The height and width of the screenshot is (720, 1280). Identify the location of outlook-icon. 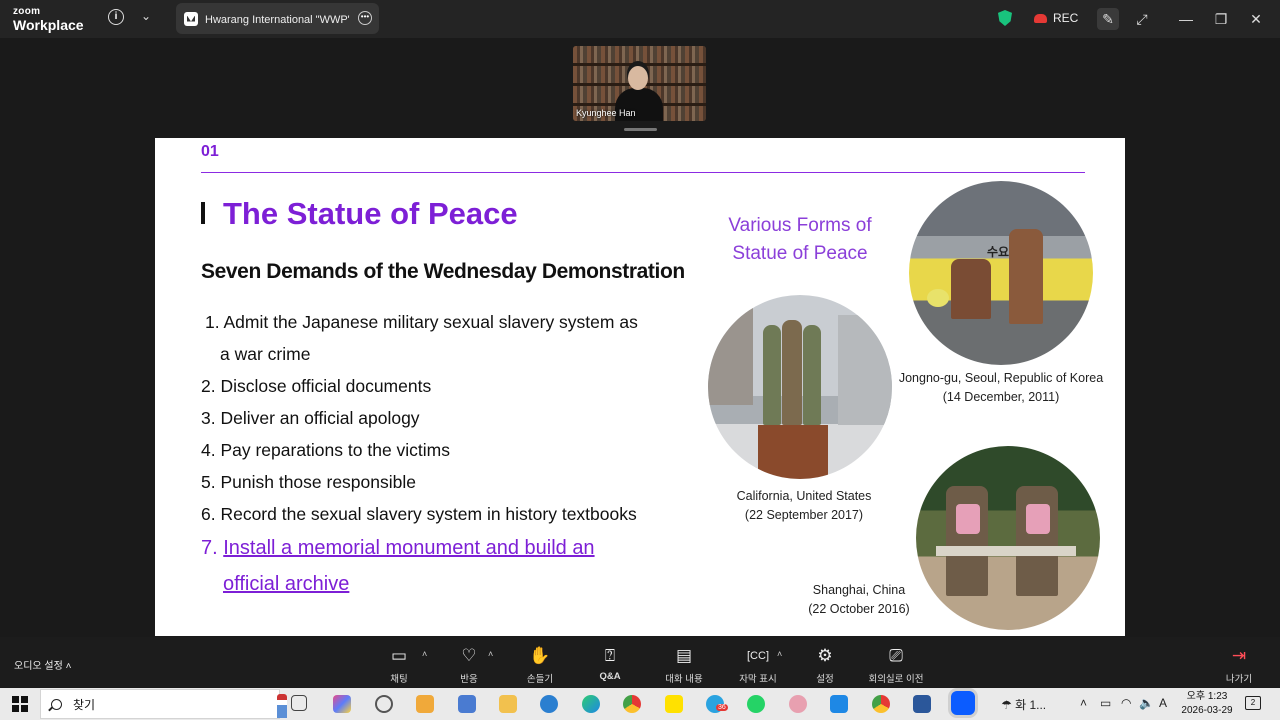
(467, 704).